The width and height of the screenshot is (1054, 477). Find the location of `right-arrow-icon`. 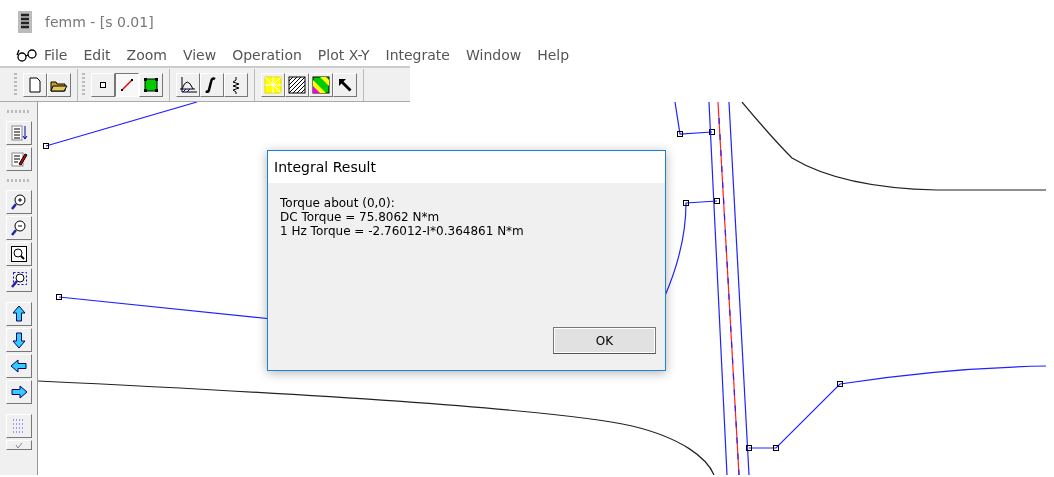

right-arrow-icon is located at coordinates (18, 392).